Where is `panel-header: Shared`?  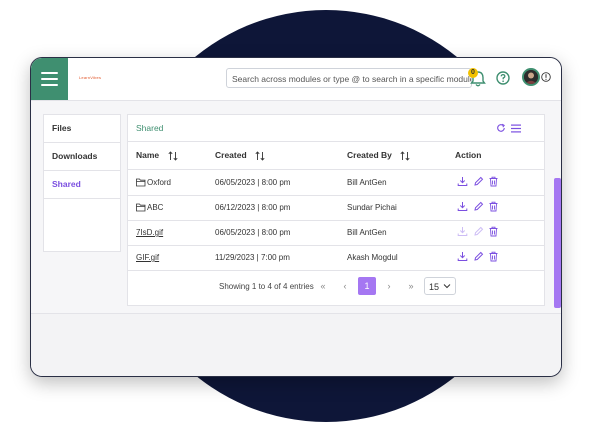 panel-header: Shared is located at coordinates (336, 128).